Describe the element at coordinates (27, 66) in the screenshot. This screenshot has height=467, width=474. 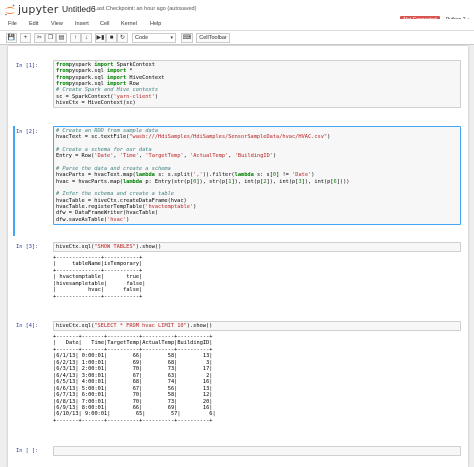
I see `input-prompt: In [1]:` at that location.